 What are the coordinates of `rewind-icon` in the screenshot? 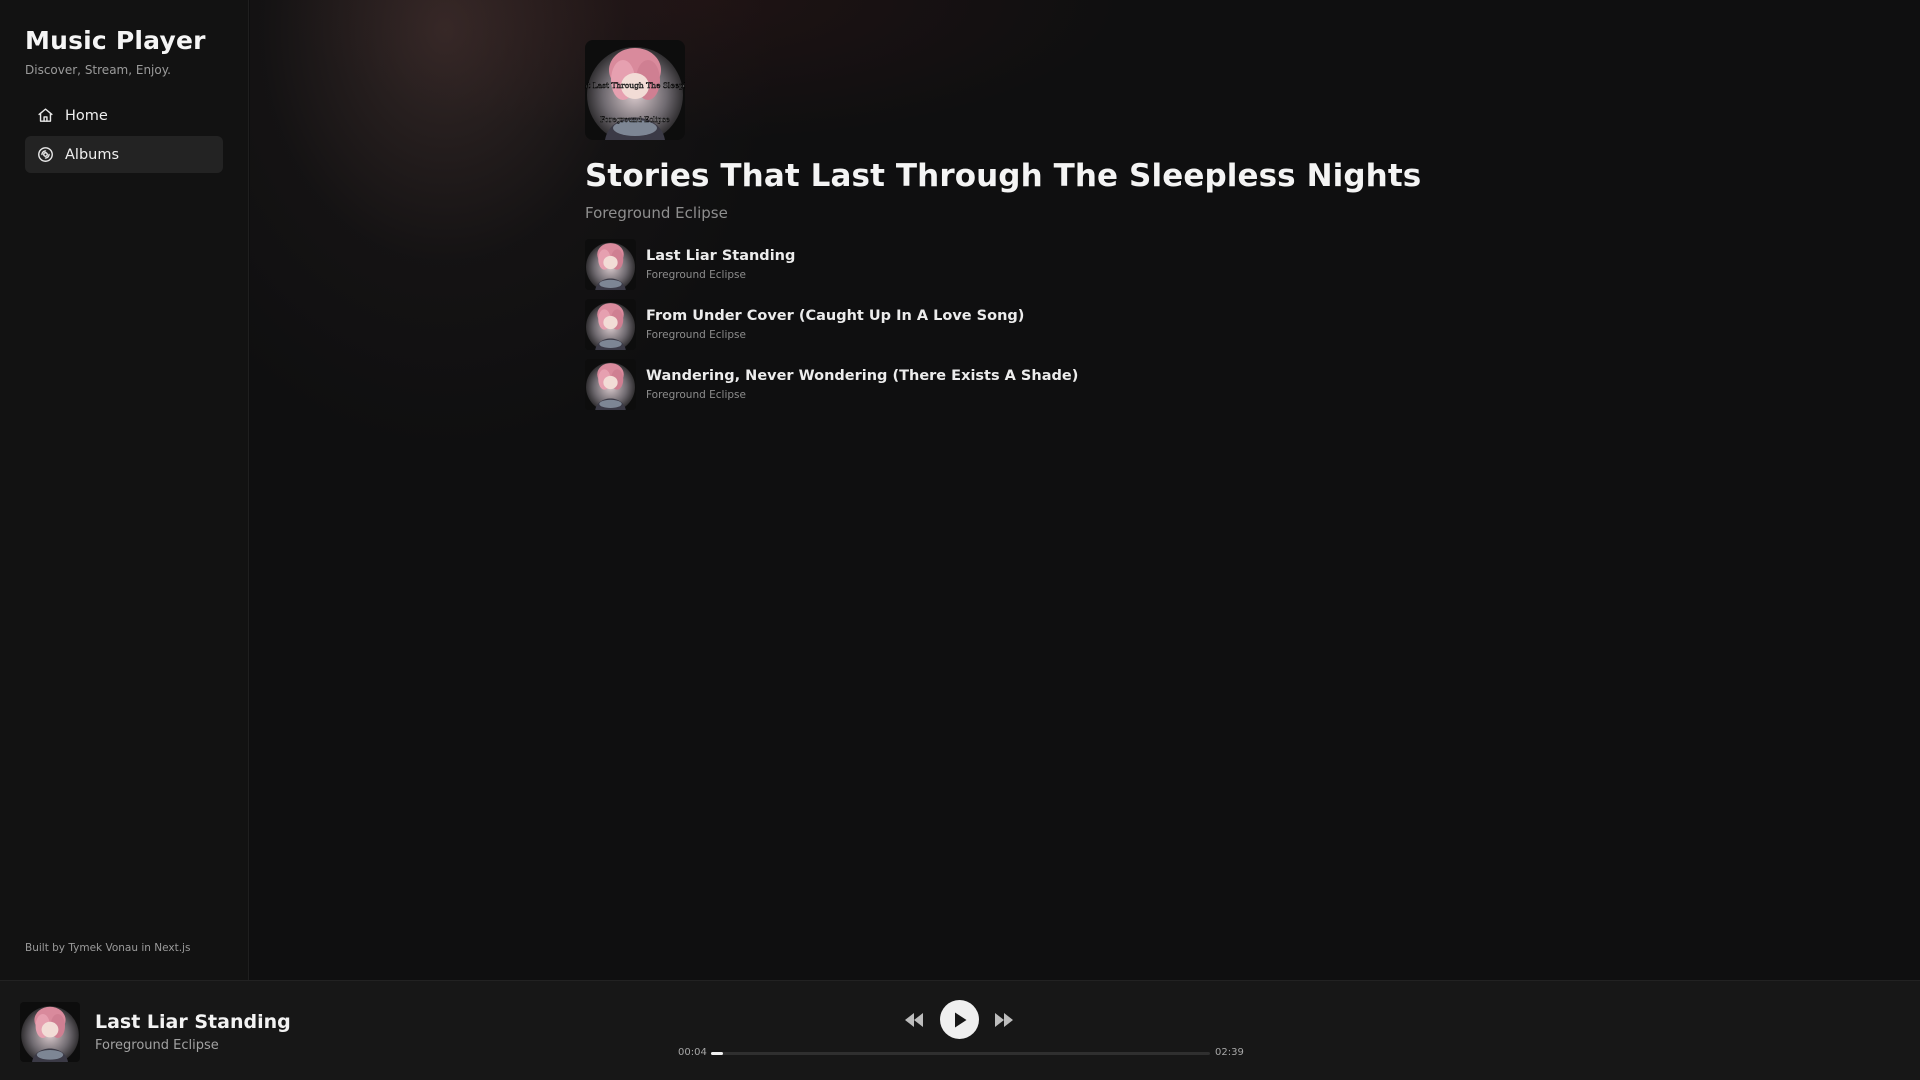 It's located at (914, 1020).